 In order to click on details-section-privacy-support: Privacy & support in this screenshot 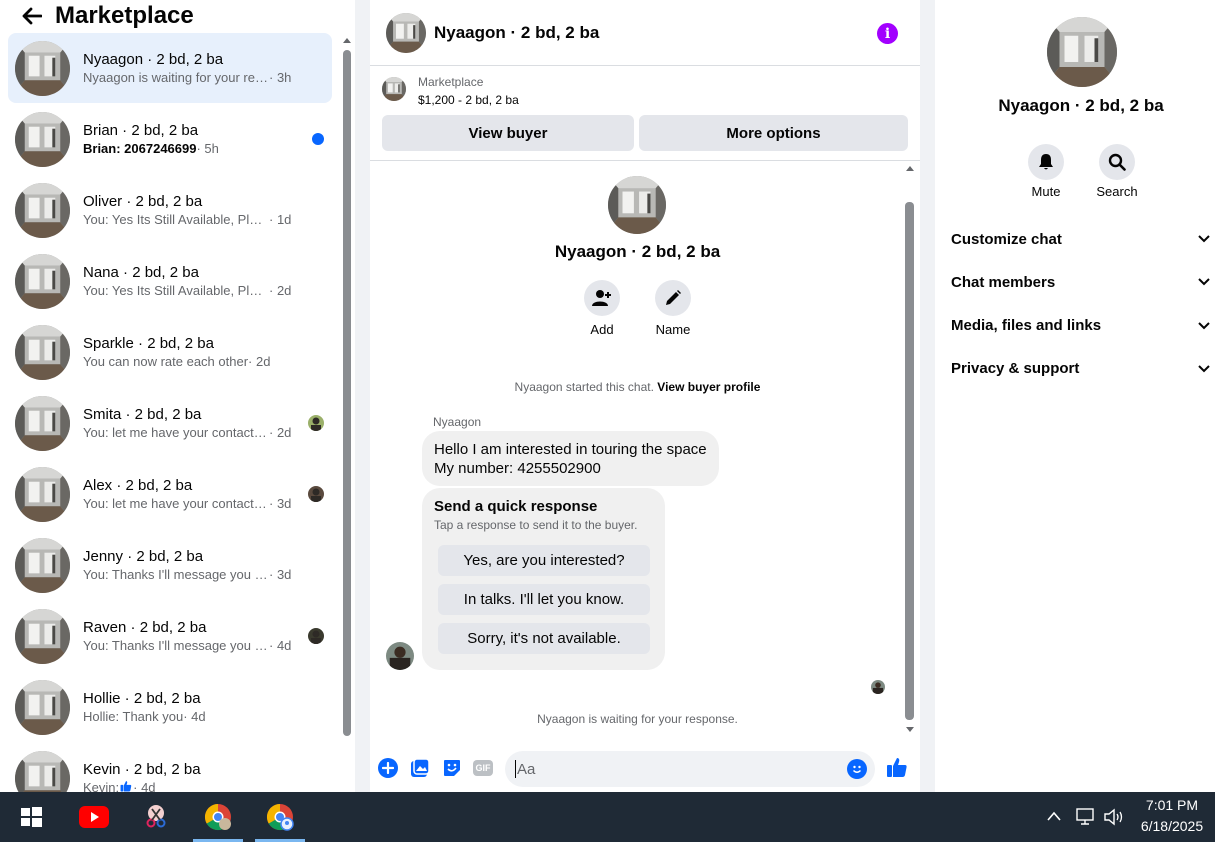, I will do `click(1081, 369)`.